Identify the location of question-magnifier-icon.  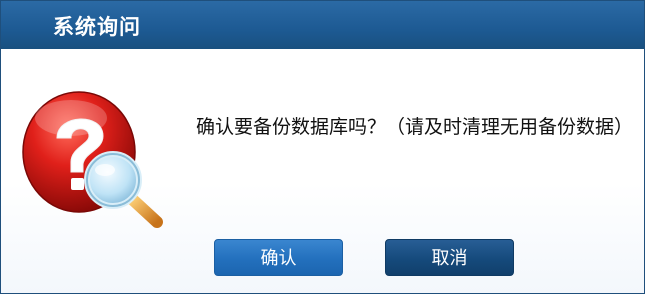
(92, 159).